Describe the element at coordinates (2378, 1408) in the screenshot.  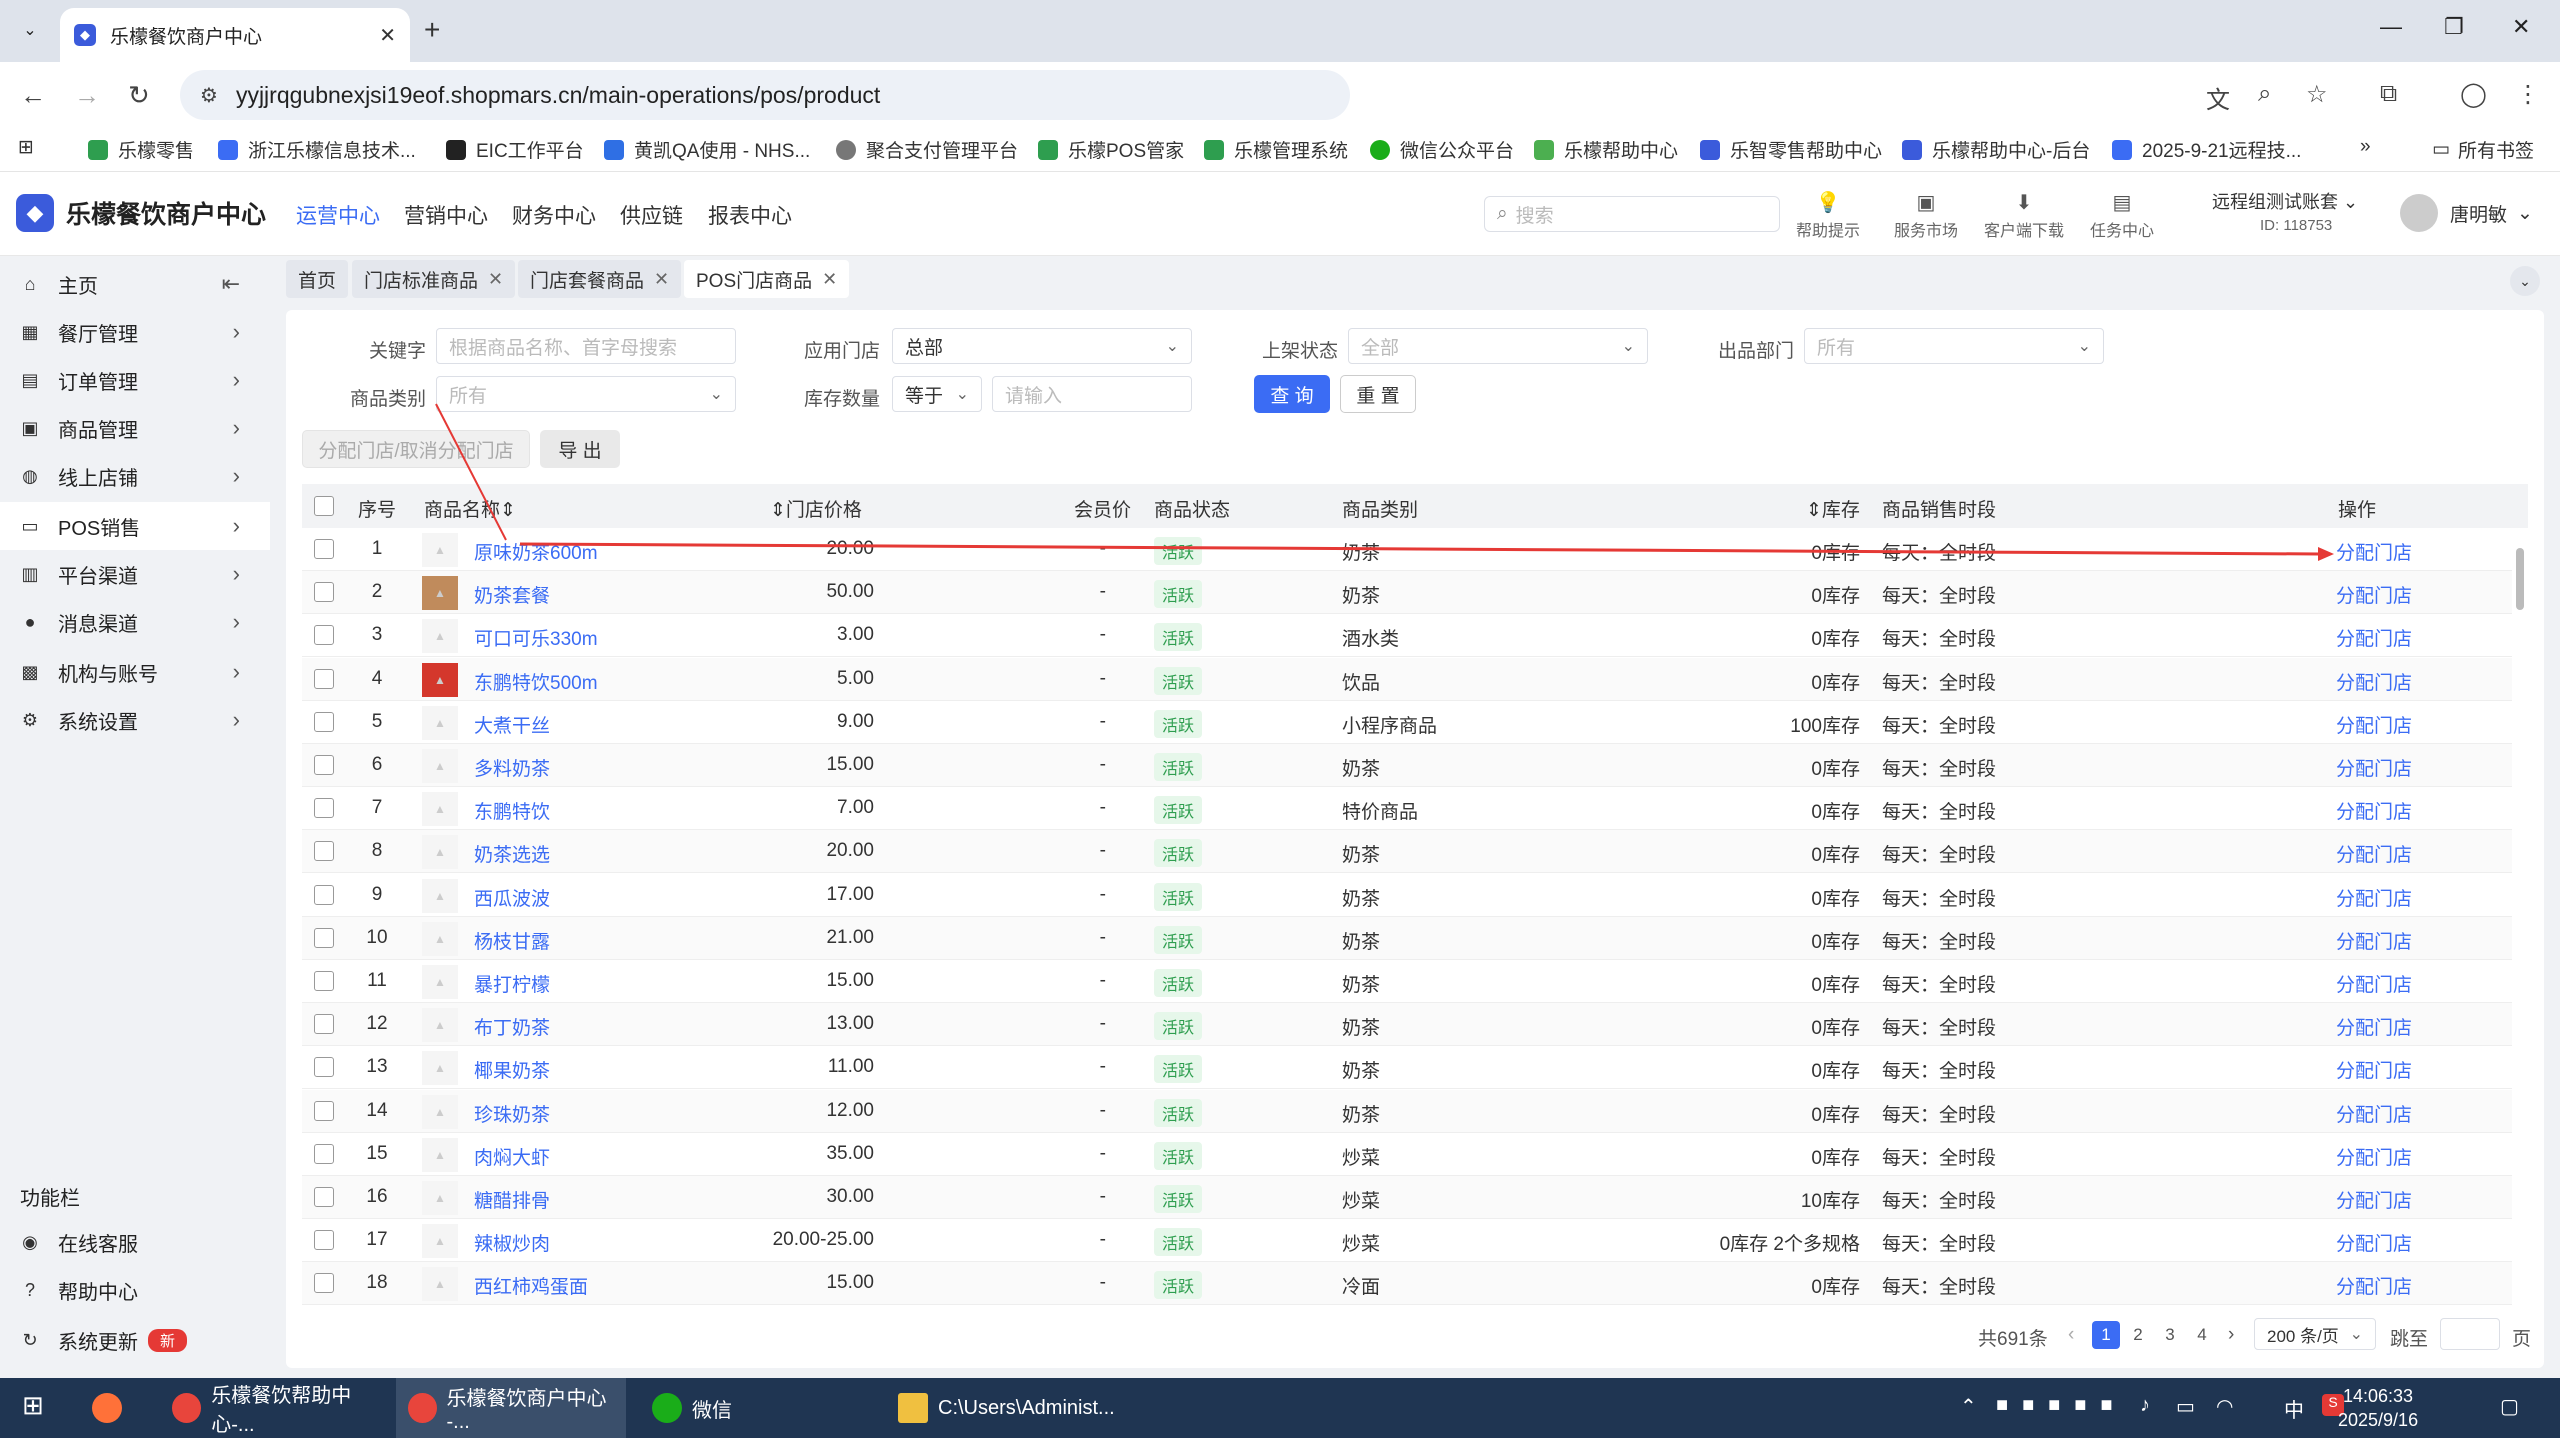
I see `system-clock: 14:06:33 2025/9/16` at that location.